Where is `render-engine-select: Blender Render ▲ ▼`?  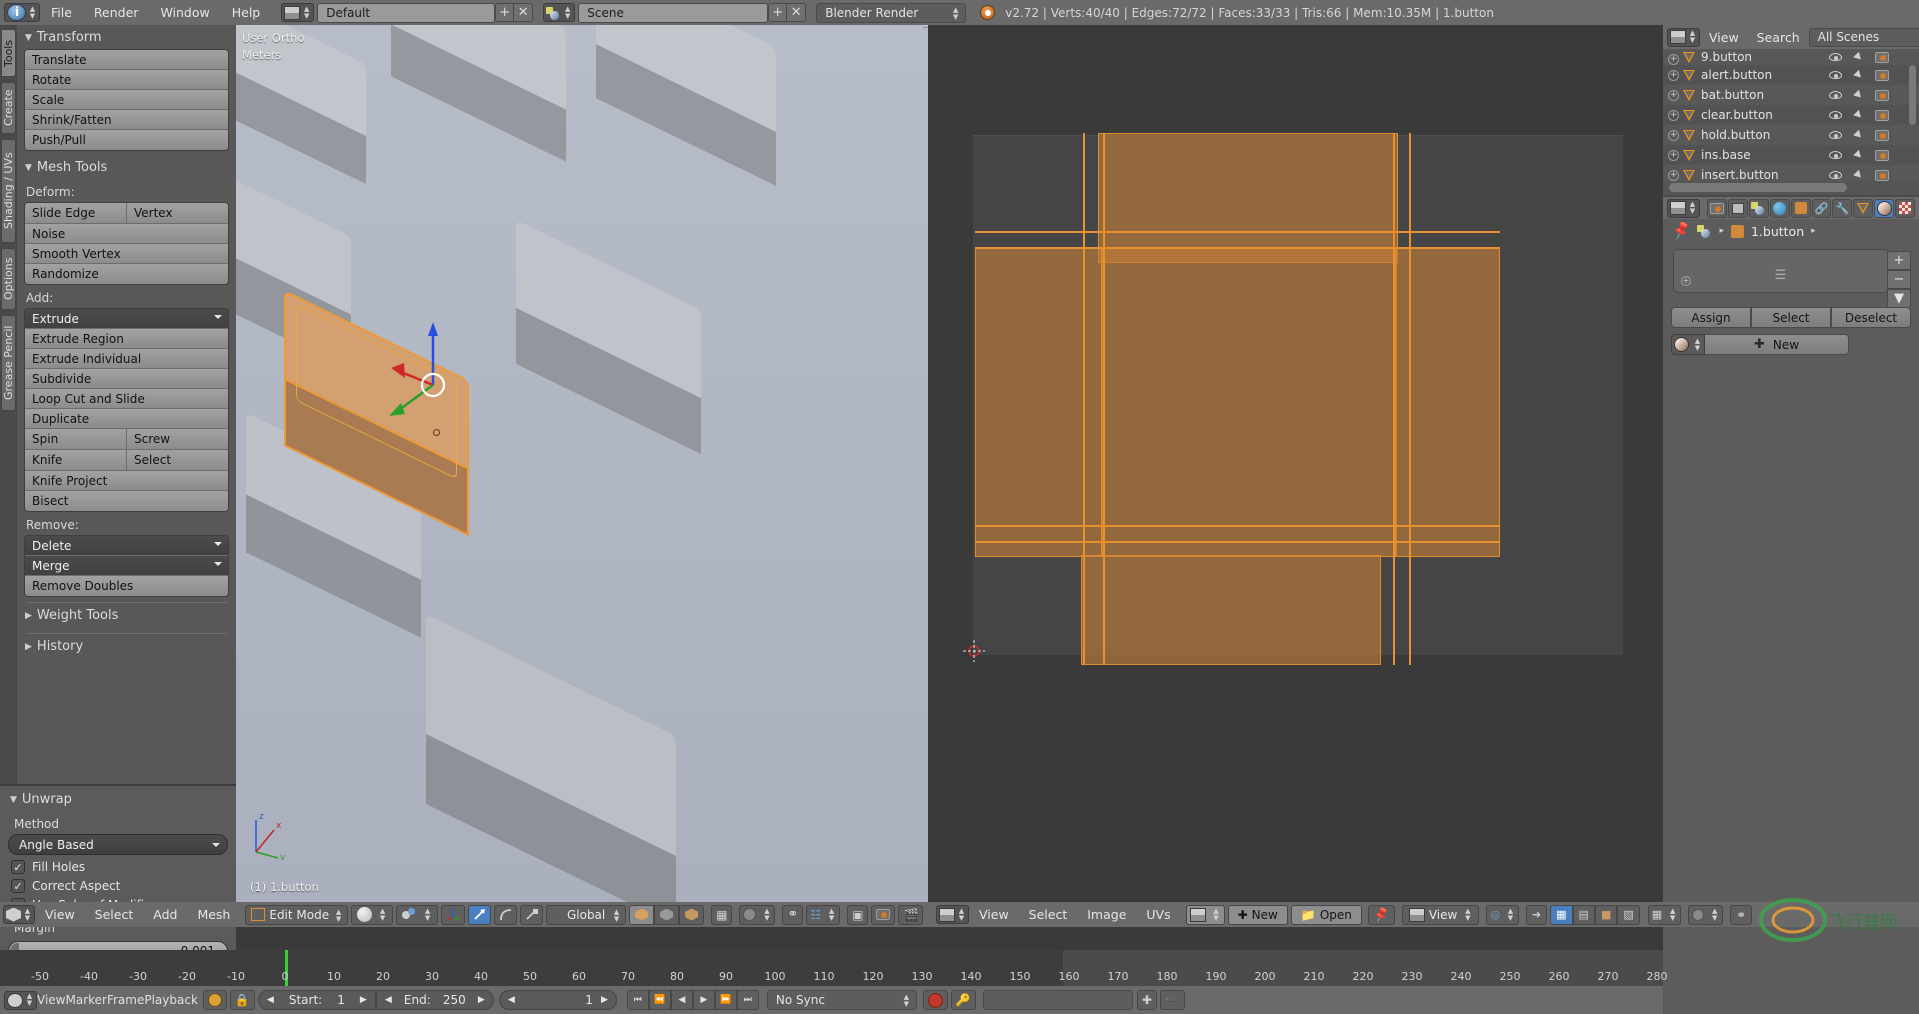 render-engine-select: Blender Render ▲ ▼ is located at coordinates (891, 12).